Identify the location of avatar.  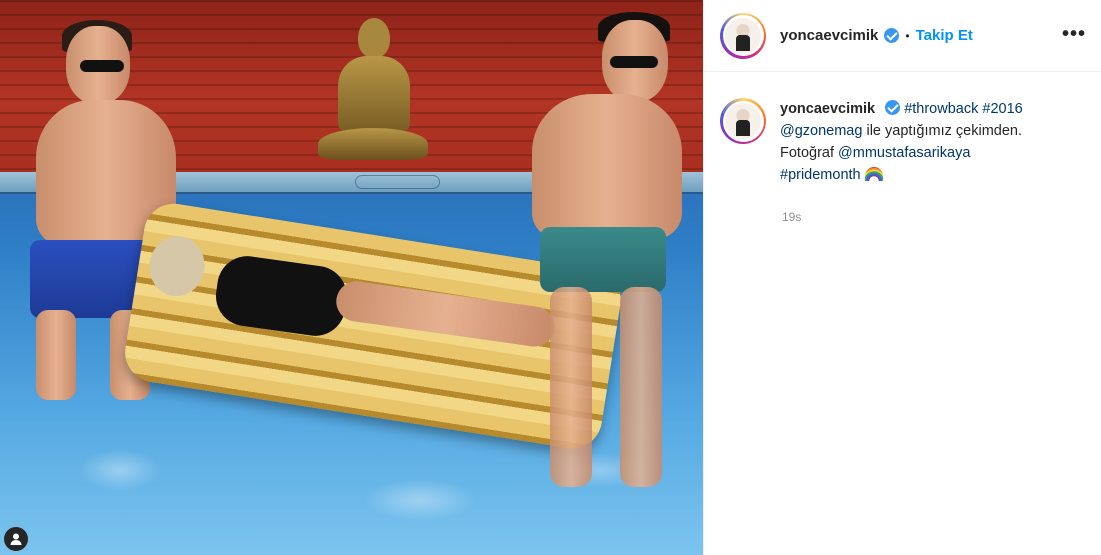
(743, 35).